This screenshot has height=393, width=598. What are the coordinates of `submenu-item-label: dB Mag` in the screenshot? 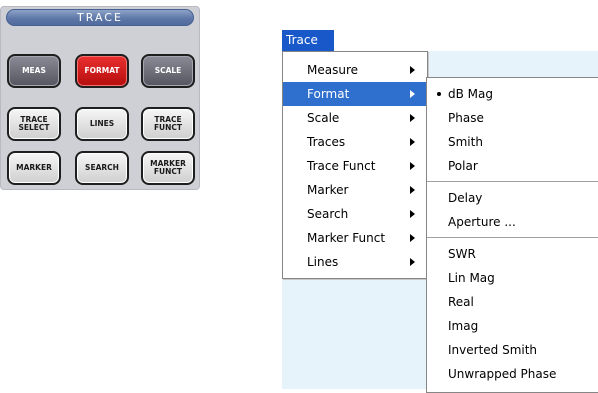 It's located at (470, 94).